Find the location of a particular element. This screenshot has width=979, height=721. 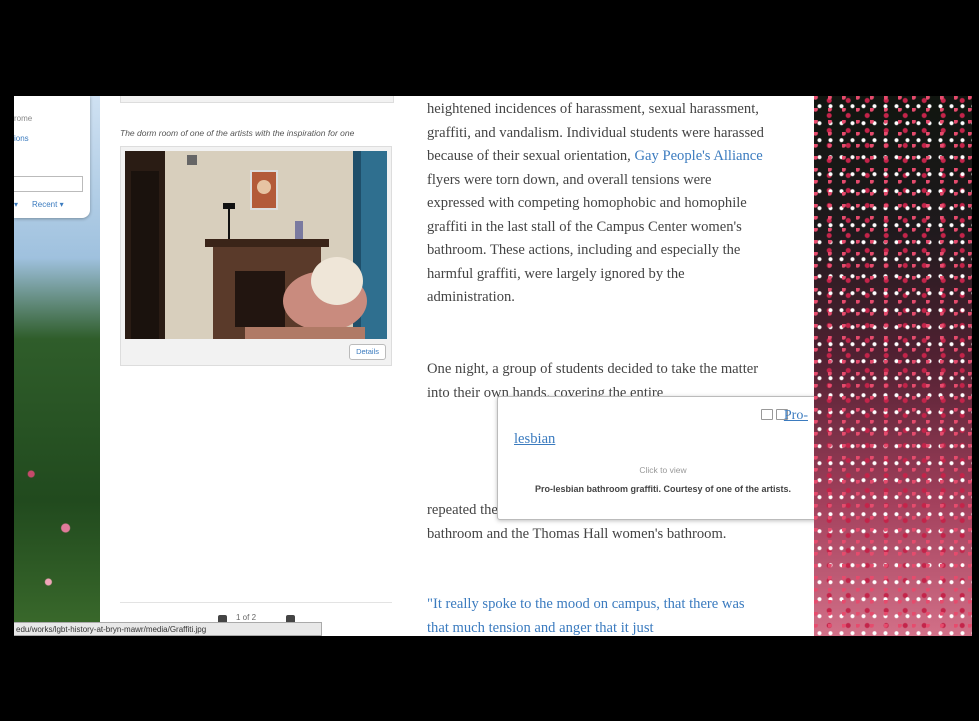

image-icon is located at coordinates (767, 414).